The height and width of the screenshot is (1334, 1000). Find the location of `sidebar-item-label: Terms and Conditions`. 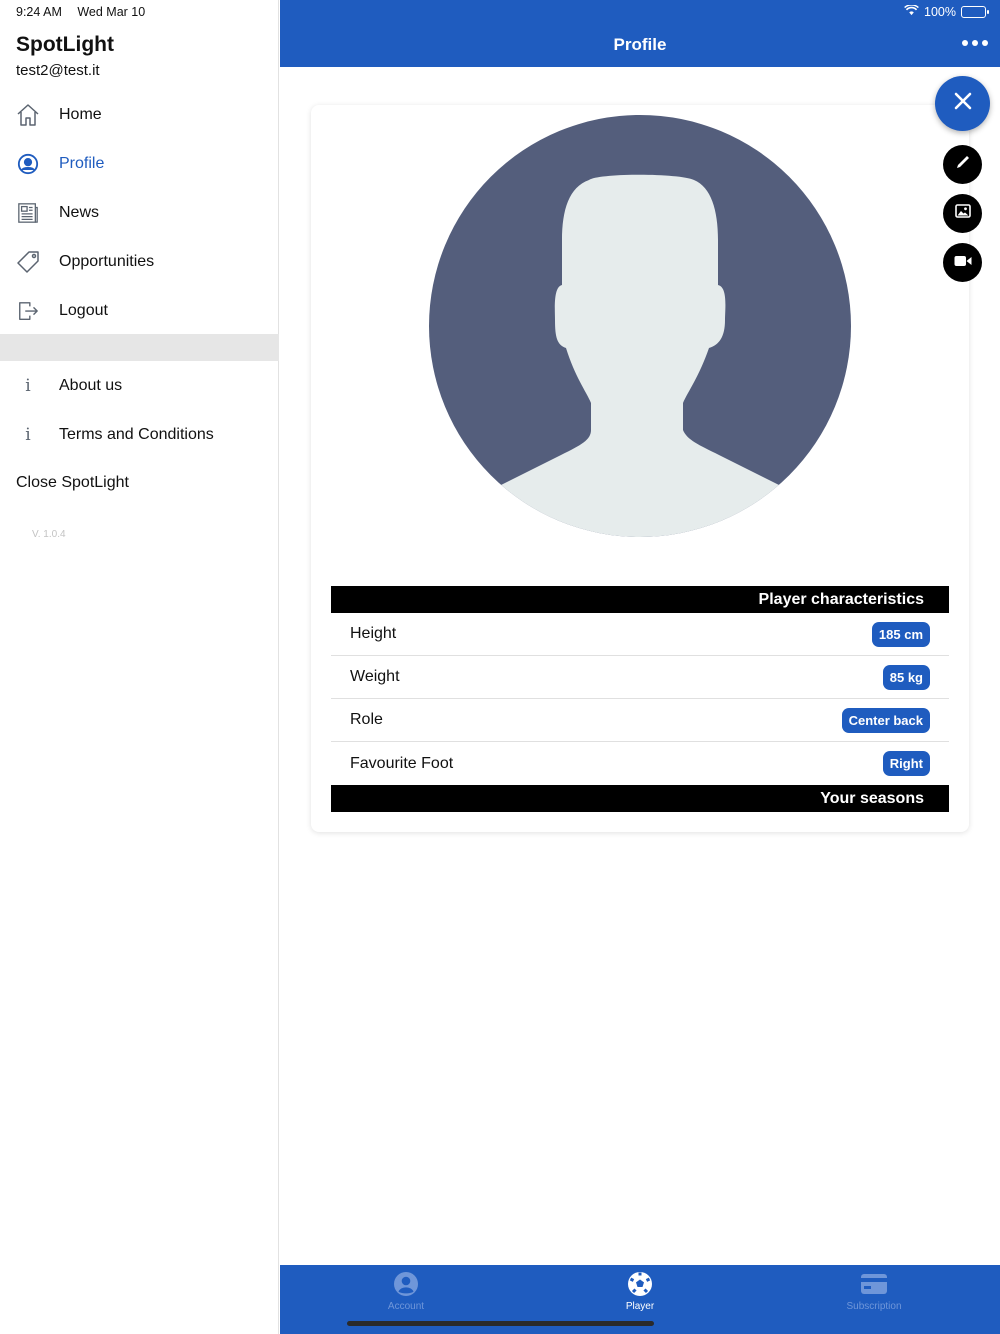

sidebar-item-label: Terms and Conditions is located at coordinates (136, 434).